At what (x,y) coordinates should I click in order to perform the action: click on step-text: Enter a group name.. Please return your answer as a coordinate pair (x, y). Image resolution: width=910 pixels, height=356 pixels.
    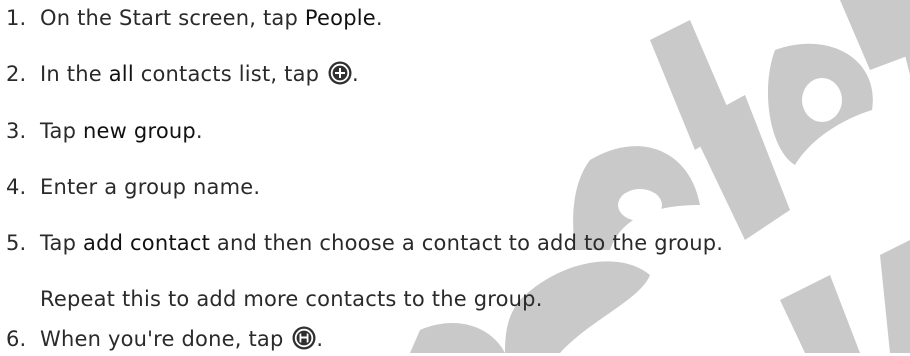
    Looking at the image, I should click on (150, 187).